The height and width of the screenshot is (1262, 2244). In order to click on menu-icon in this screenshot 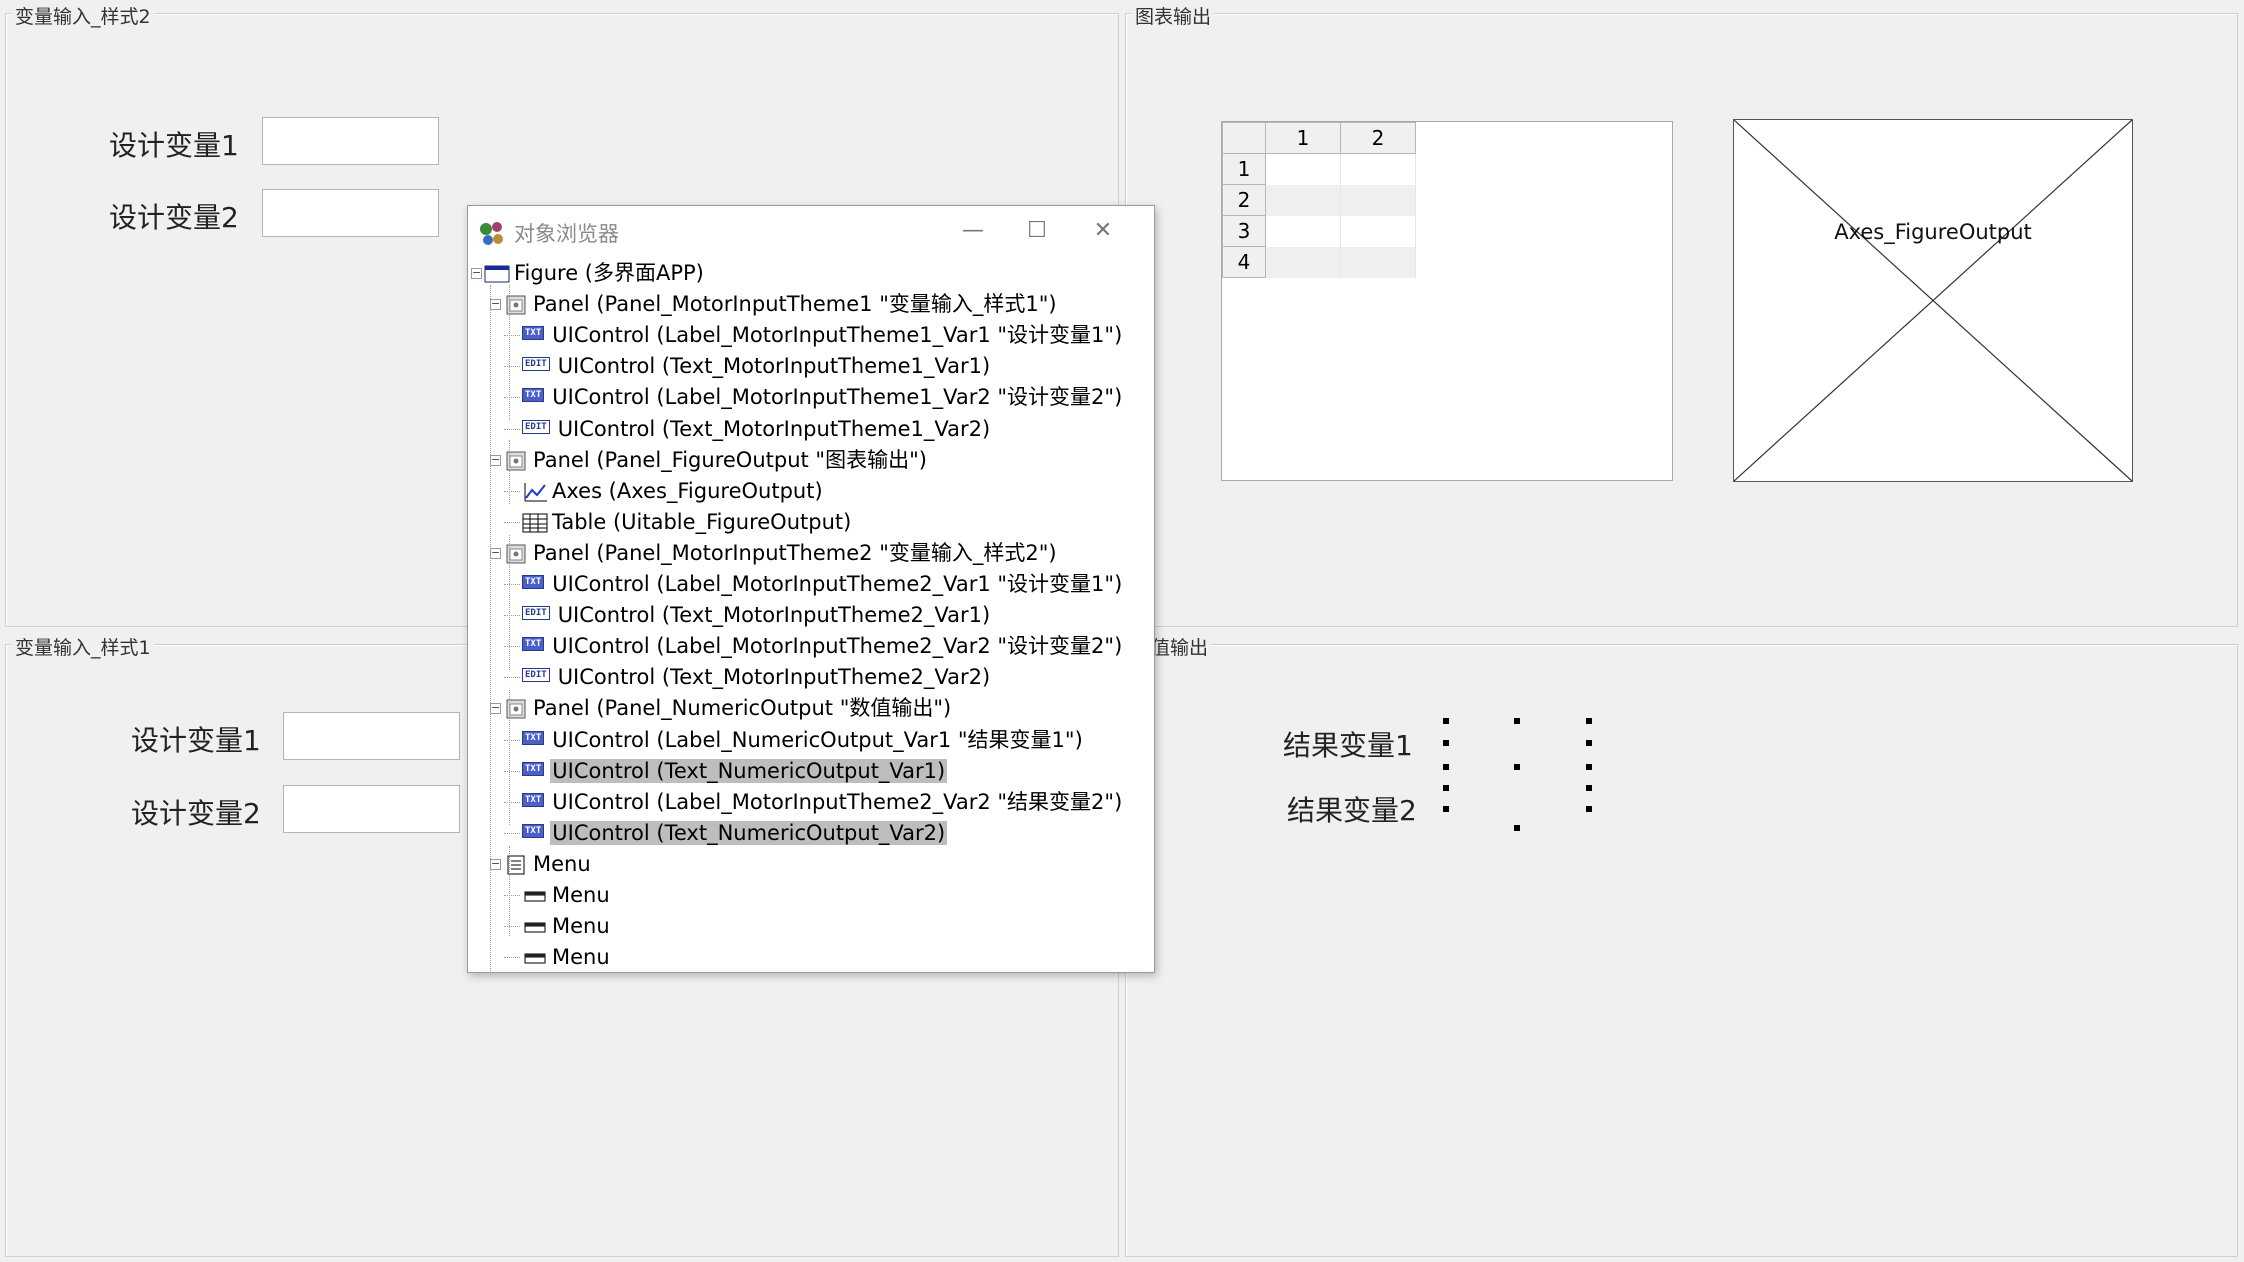, I will do `click(516, 864)`.